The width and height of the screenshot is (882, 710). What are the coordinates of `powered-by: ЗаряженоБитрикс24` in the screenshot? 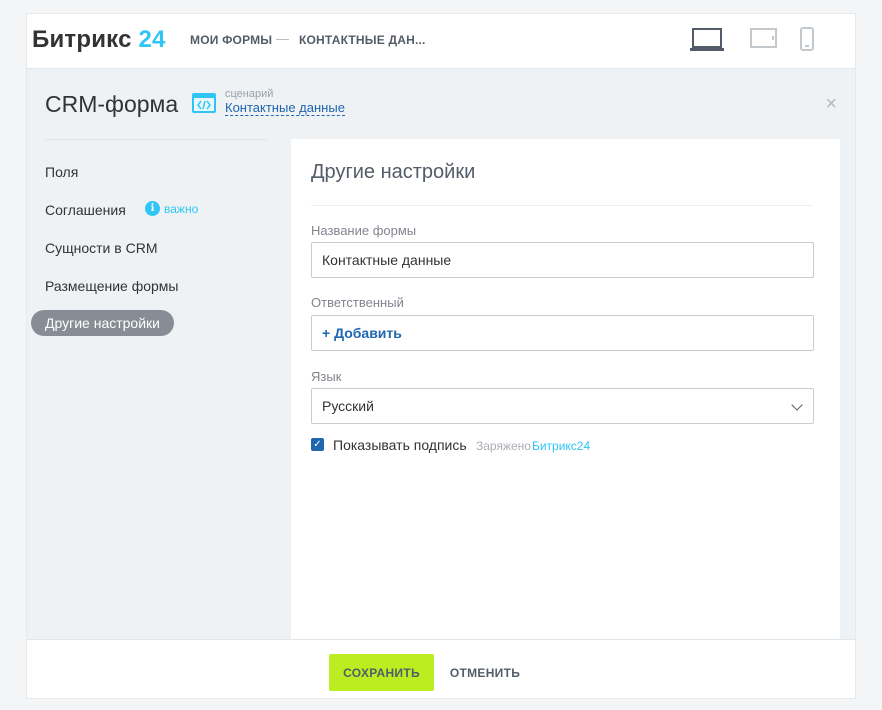 It's located at (533, 446).